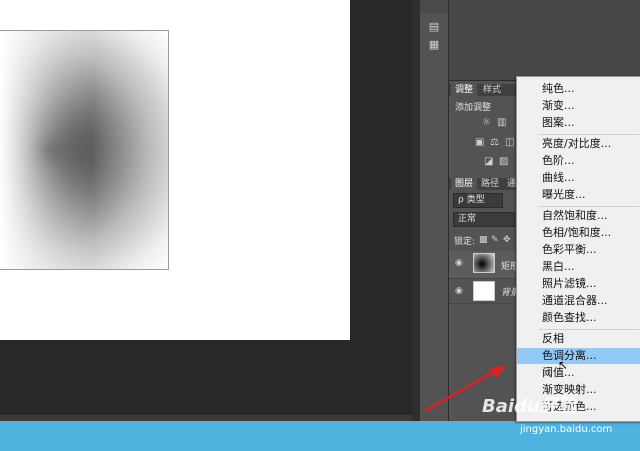 Image resolution: width=640 pixels, height=451 pixels. I want to click on properties-icon: ▦, so click(434, 45).